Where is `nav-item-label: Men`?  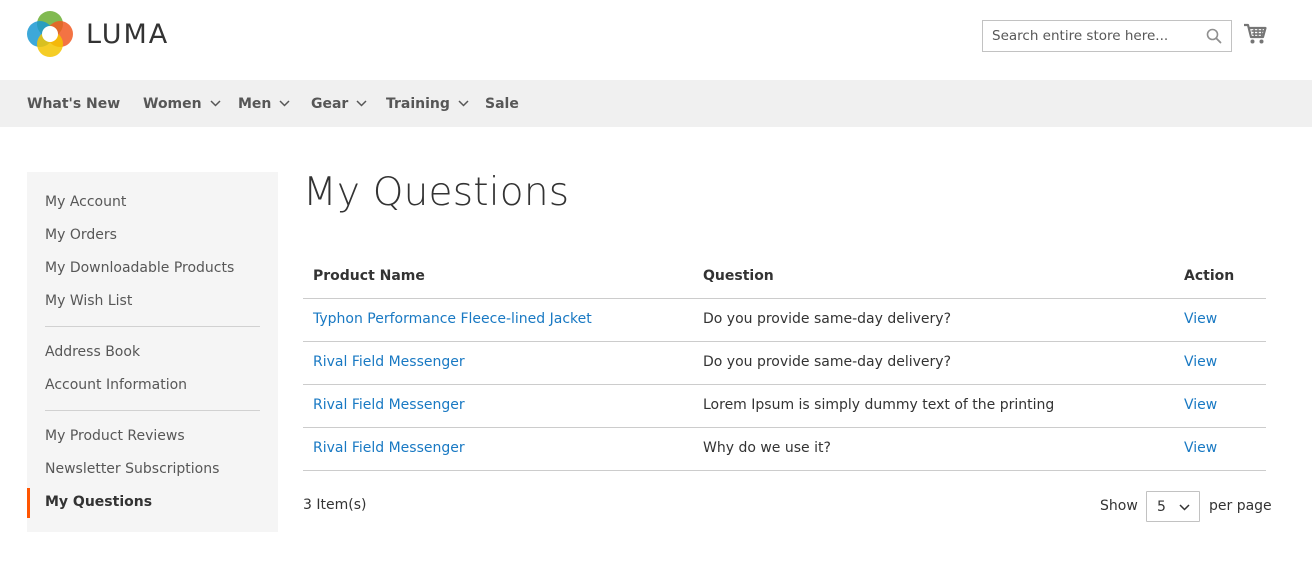 nav-item-label: Men is located at coordinates (255, 103).